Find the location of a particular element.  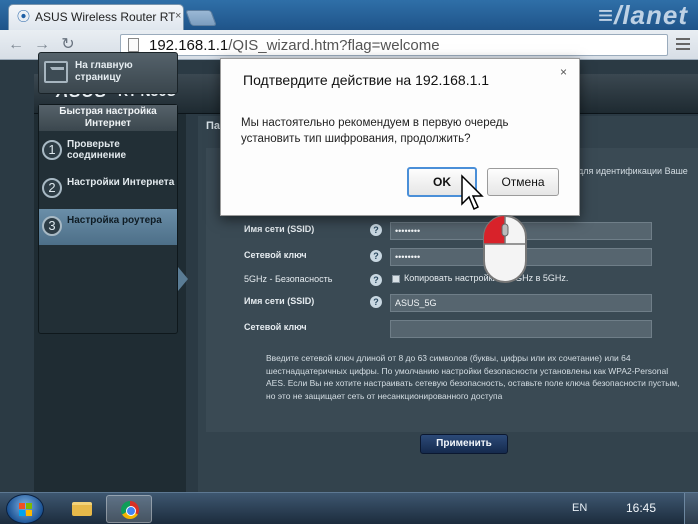

step-label: Настройки Интернета is located at coordinates (121, 182).